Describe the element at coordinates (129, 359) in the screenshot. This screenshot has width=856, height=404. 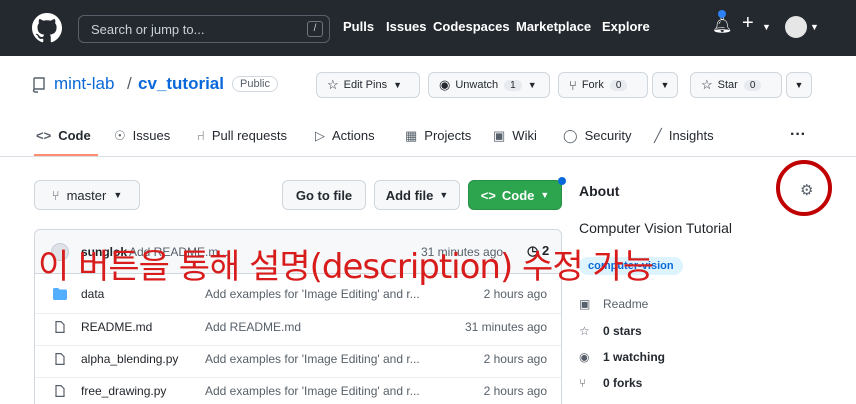
I see `file-name: alpha_blending.py` at that location.